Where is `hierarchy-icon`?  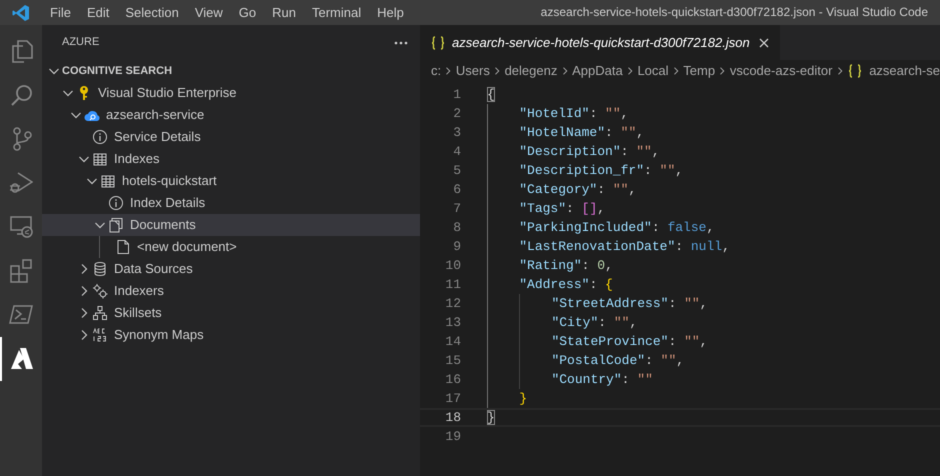 hierarchy-icon is located at coordinates (100, 313).